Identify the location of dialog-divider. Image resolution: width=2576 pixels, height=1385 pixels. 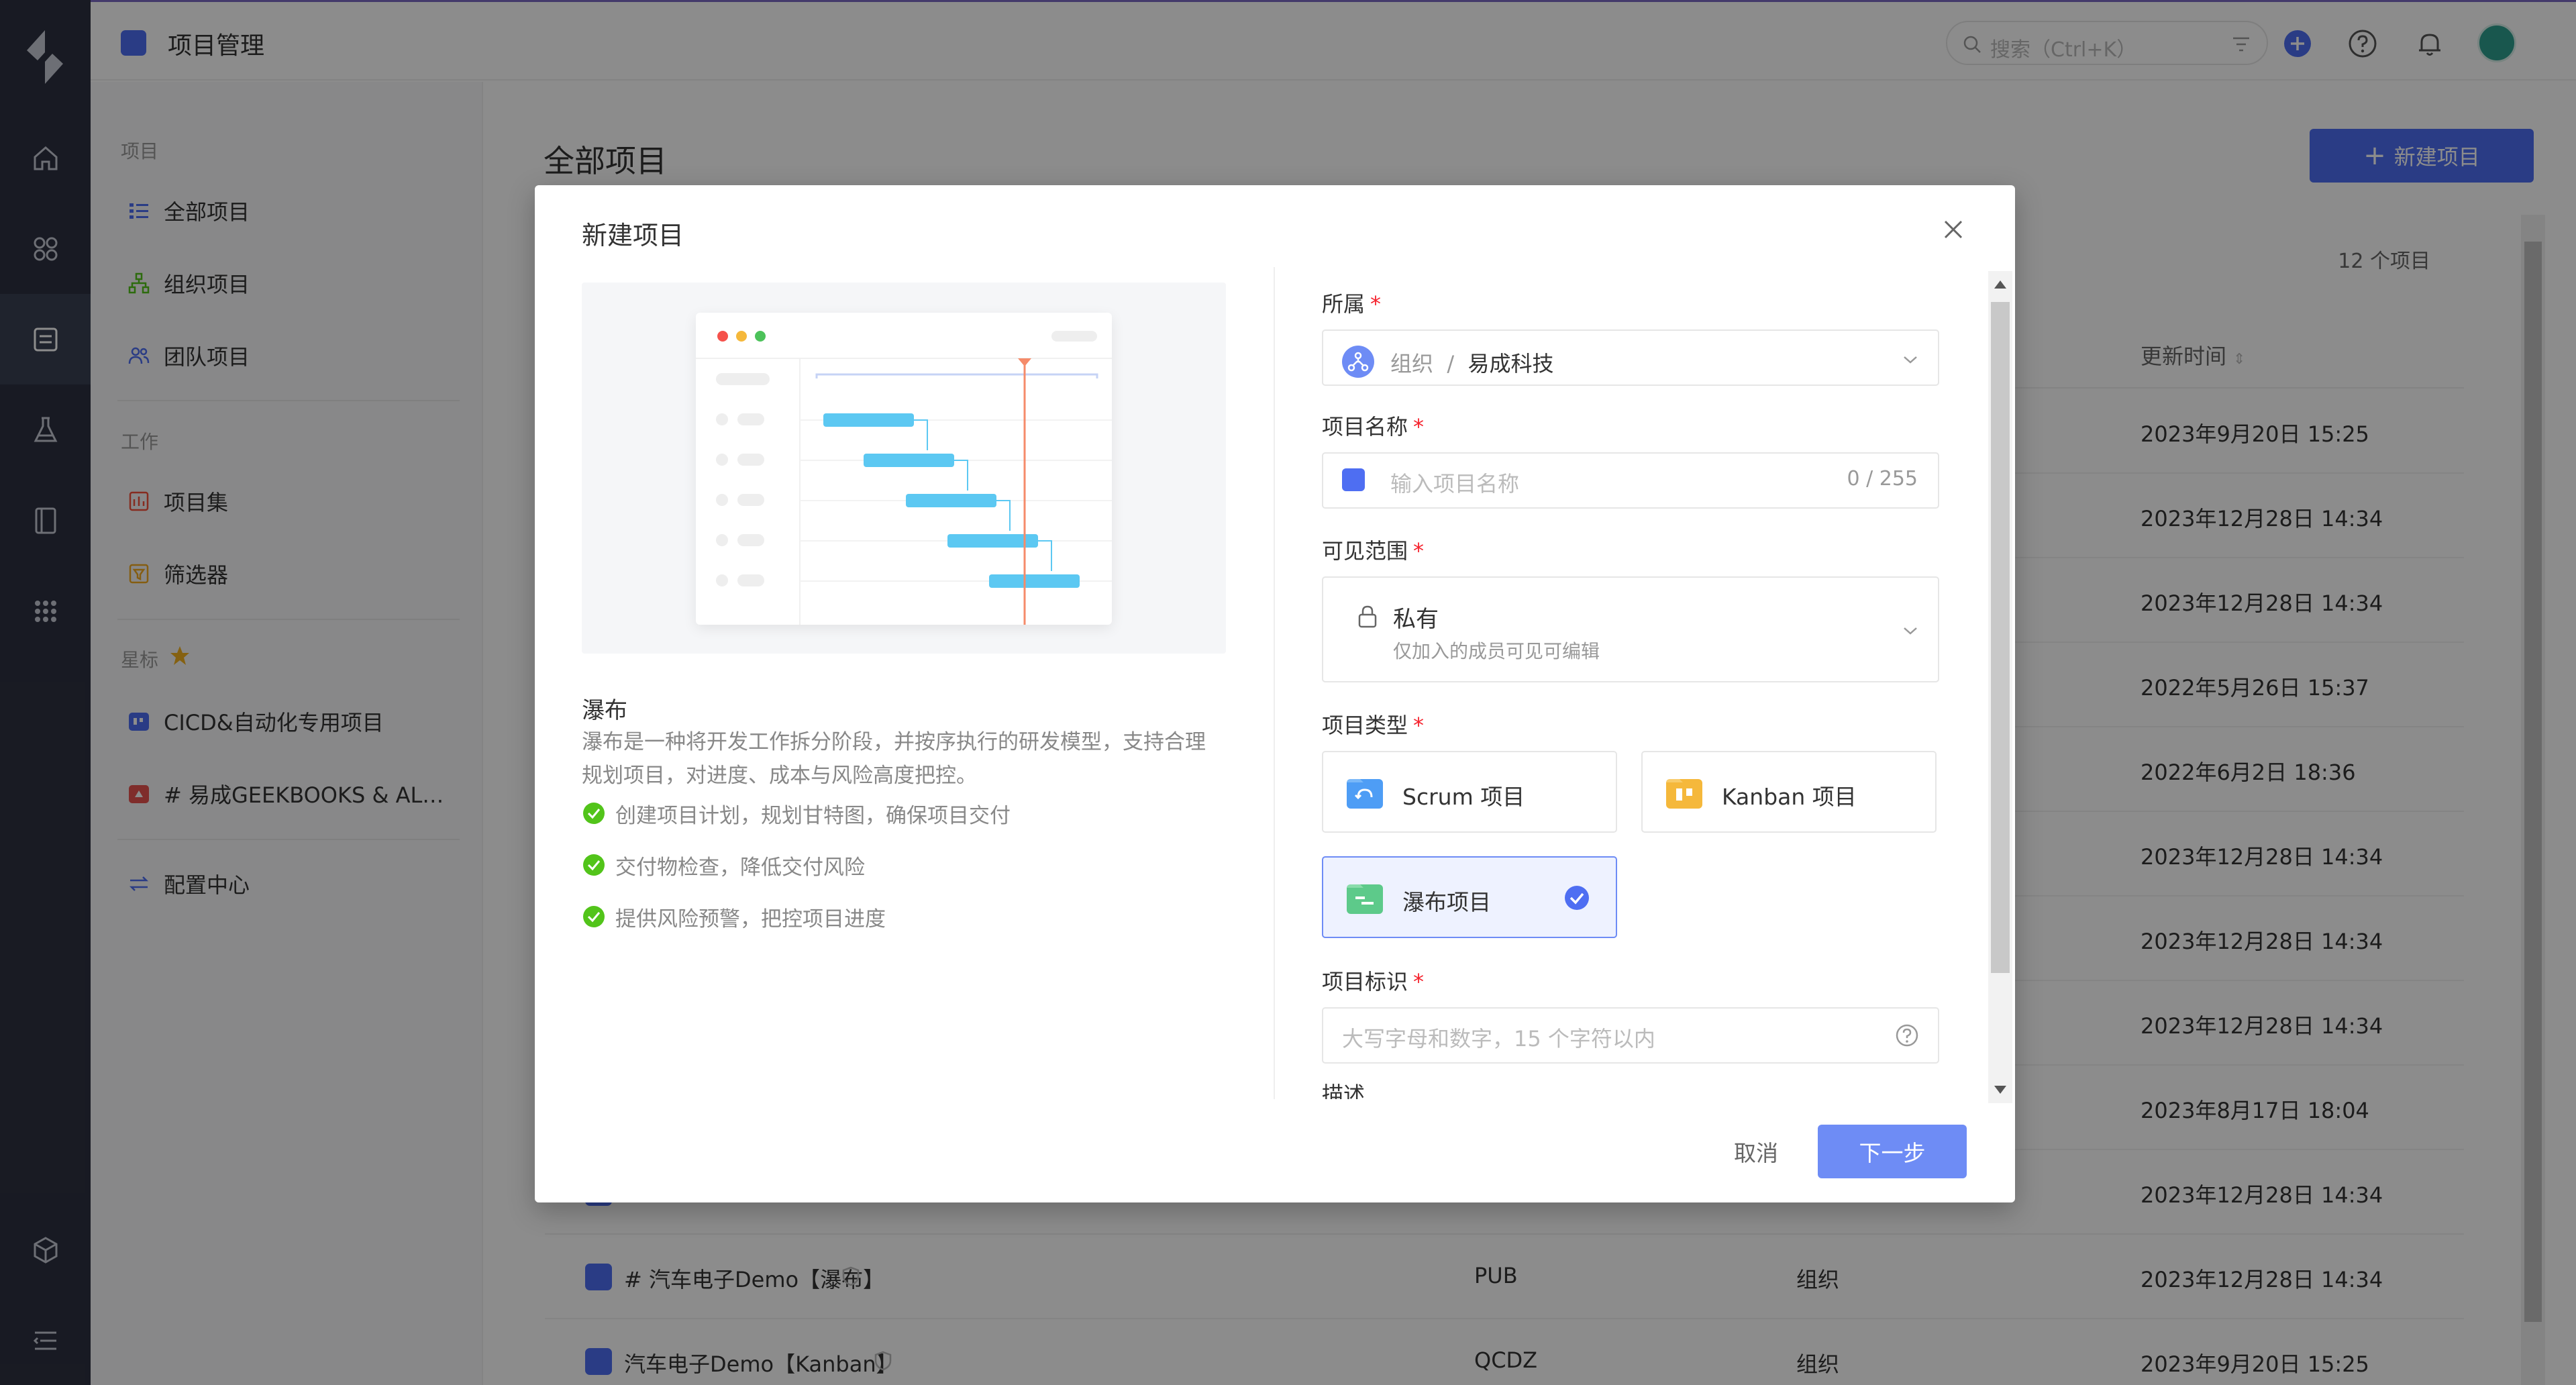
(1274, 683).